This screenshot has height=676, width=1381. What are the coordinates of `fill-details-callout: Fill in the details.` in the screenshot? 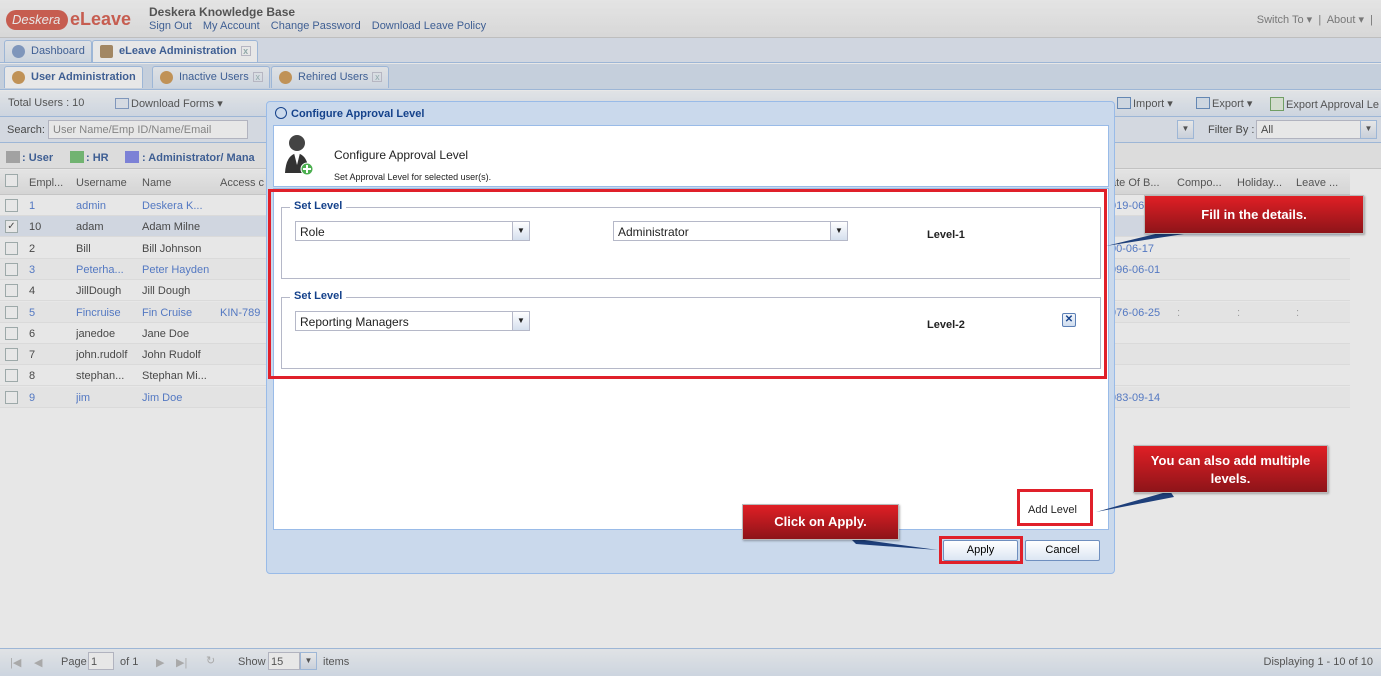 It's located at (1254, 214).